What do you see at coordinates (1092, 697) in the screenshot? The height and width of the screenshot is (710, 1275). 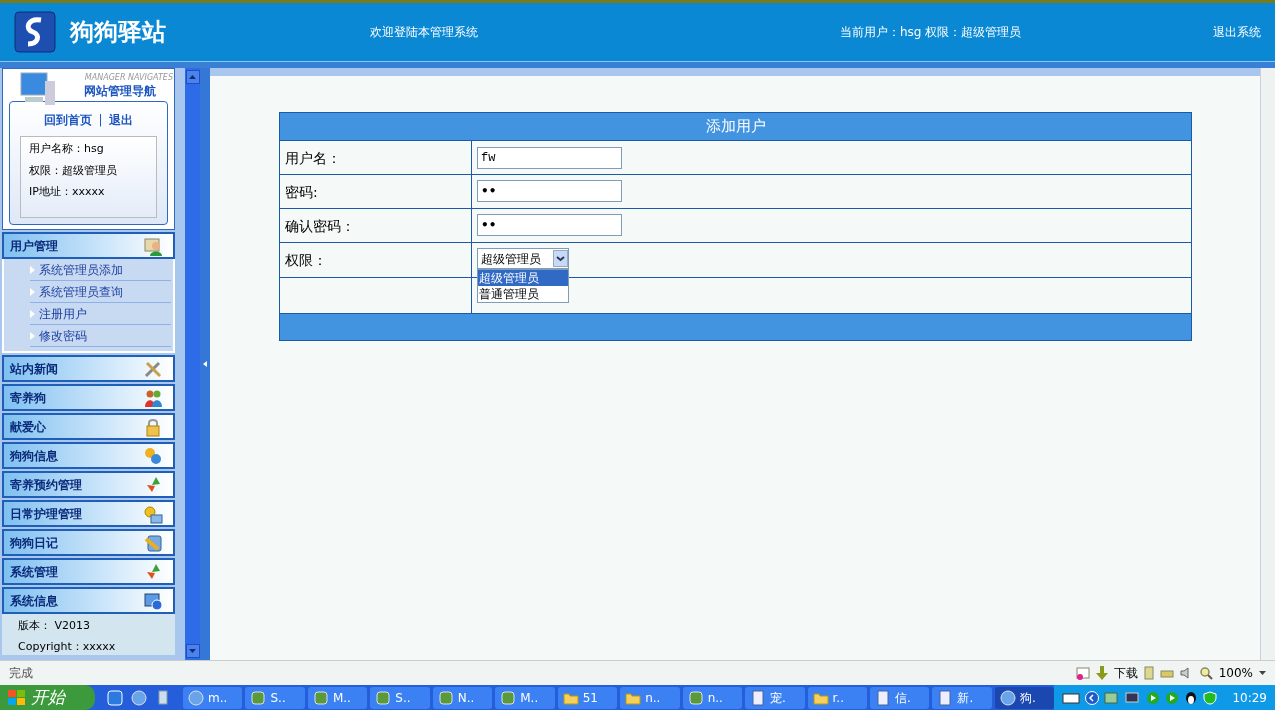 I see `chevron-left-icon` at bounding box center [1092, 697].